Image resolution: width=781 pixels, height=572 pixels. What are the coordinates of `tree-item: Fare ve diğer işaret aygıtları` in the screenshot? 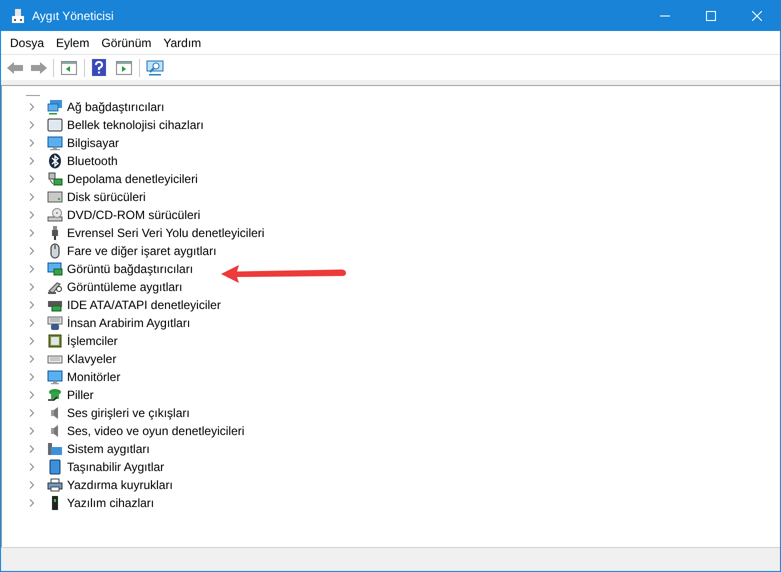 It's located at (141, 251).